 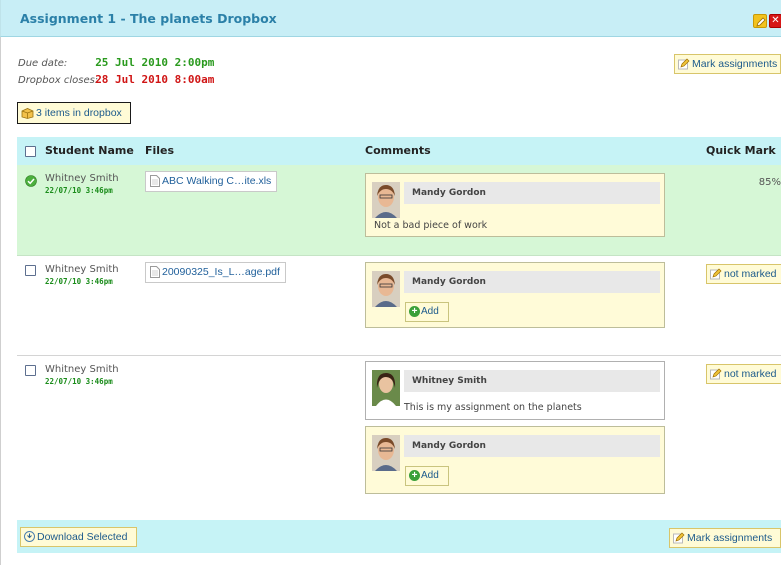 I want to click on download-icon, so click(x=29, y=536).